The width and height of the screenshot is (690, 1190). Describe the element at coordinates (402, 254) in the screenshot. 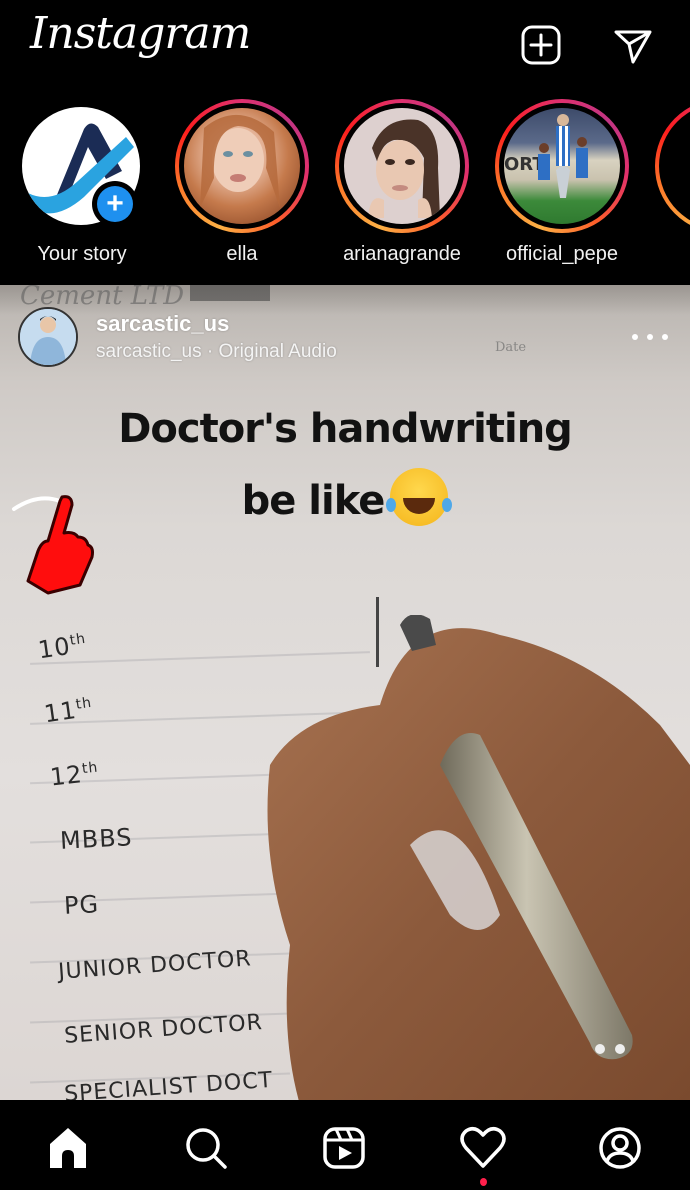

I see `story-label: arianagrande` at that location.